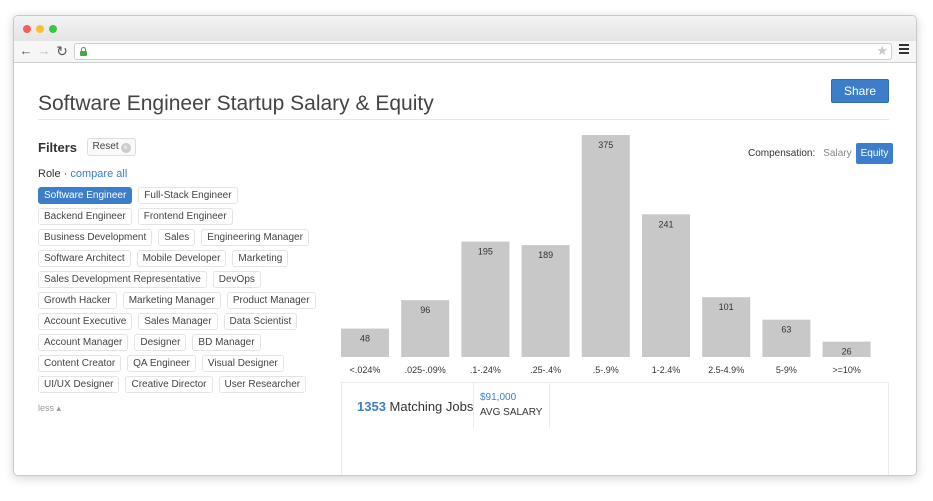 This screenshot has height=501, width=933. I want to click on bar-value-label: 195, so click(485, 252).